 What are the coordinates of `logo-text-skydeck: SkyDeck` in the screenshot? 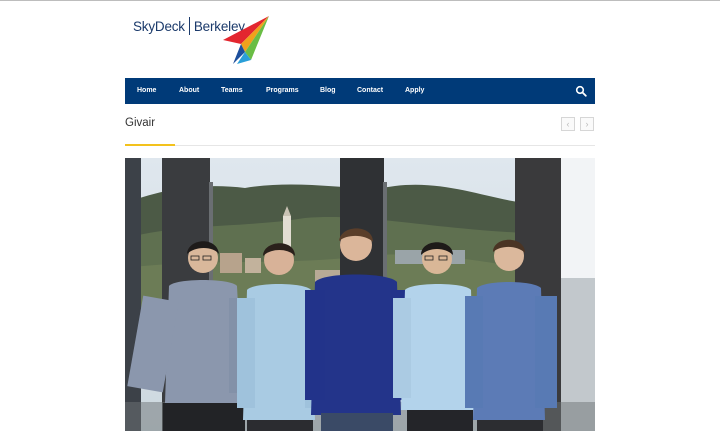 It's located at (159, 26).